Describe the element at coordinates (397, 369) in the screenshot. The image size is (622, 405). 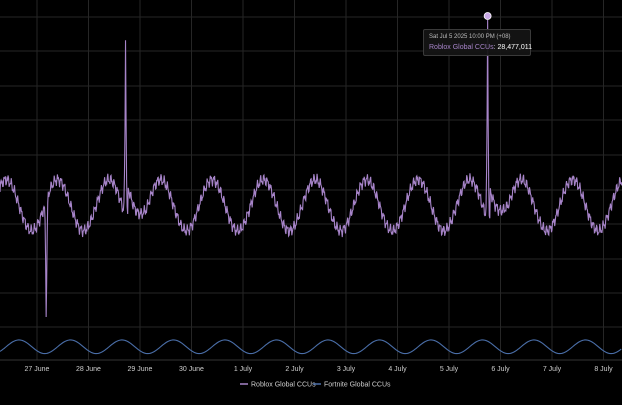
I see `x-tick-label: 4 July` at that location.